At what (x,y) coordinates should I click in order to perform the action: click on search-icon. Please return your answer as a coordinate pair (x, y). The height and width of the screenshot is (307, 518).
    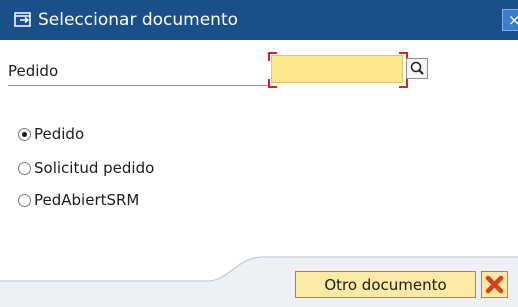
    Looking at the image, I should click on (417, 68).